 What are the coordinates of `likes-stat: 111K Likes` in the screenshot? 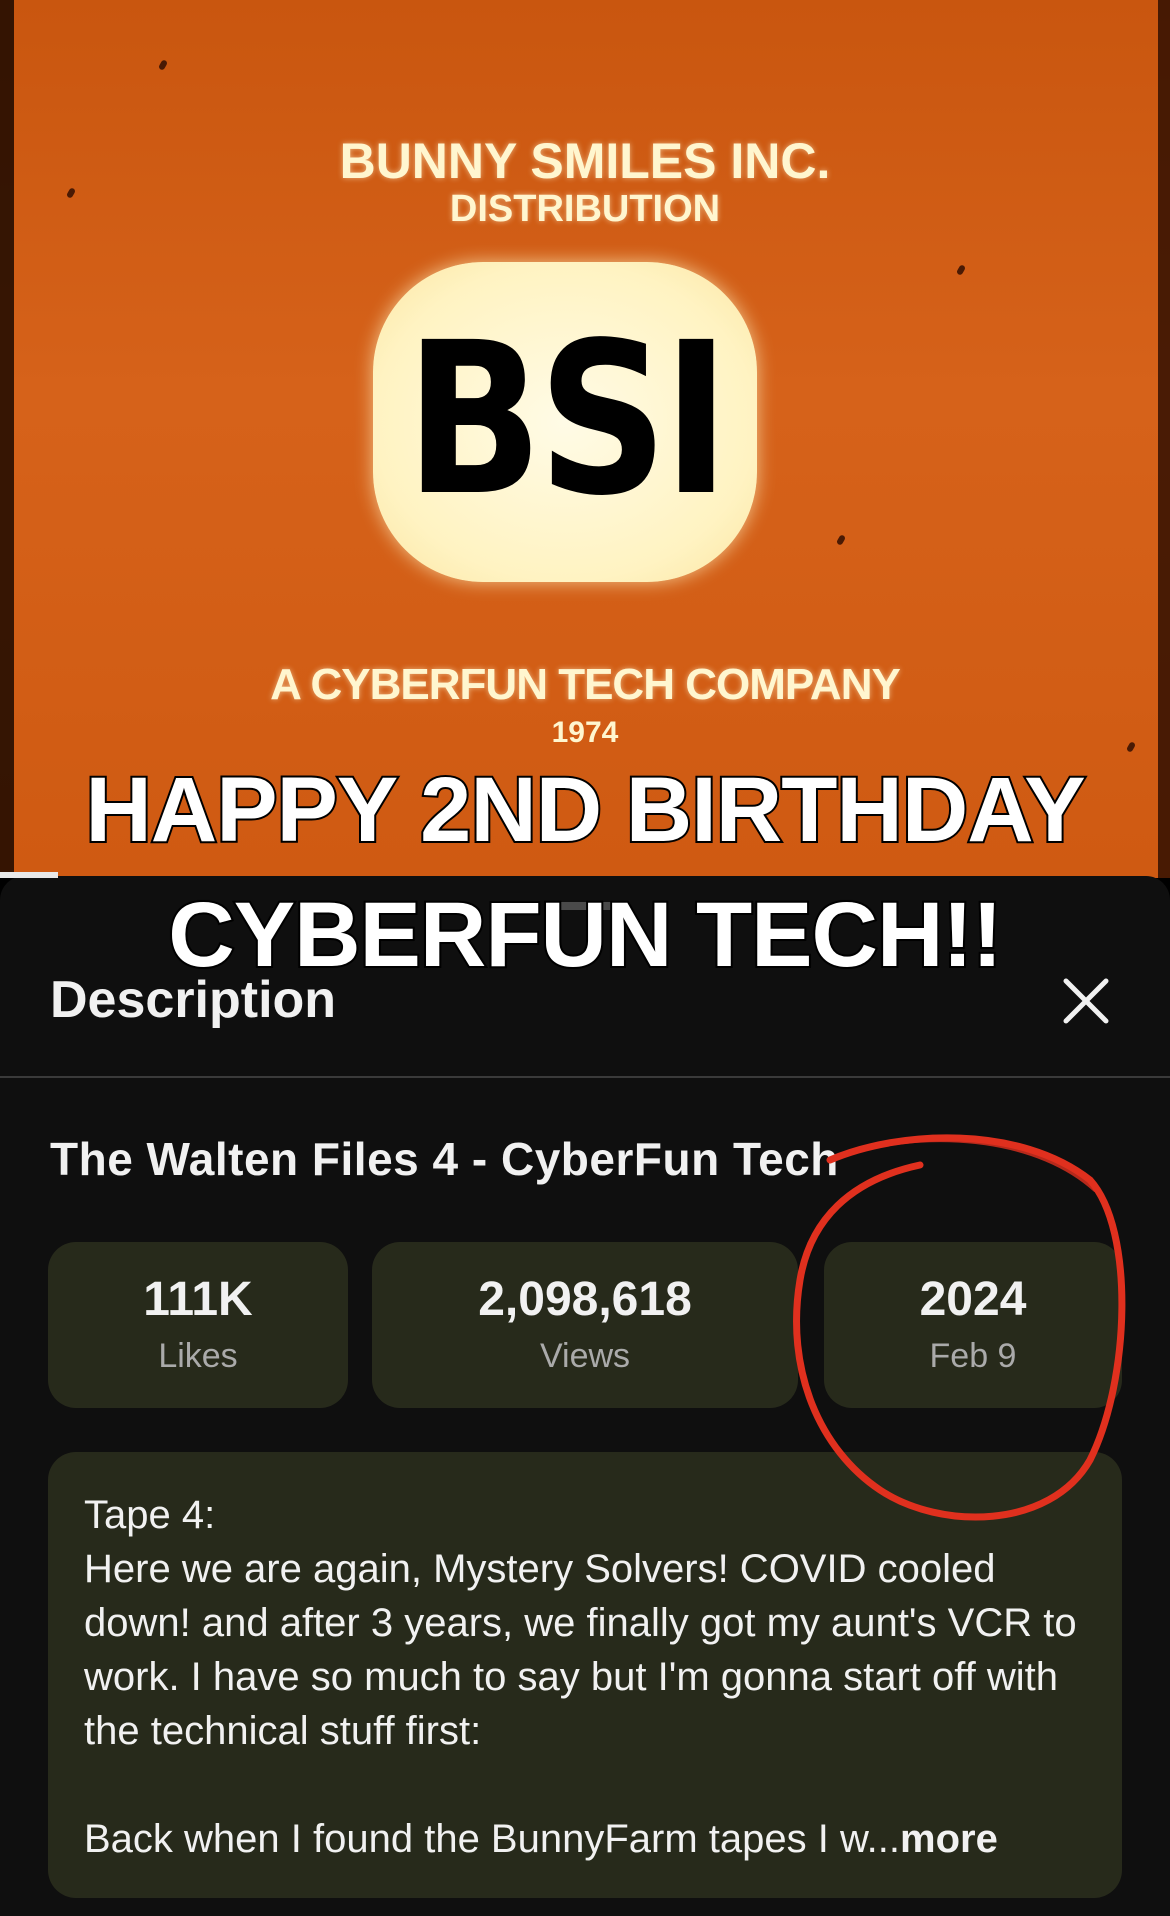 It's located at (198, 1325).